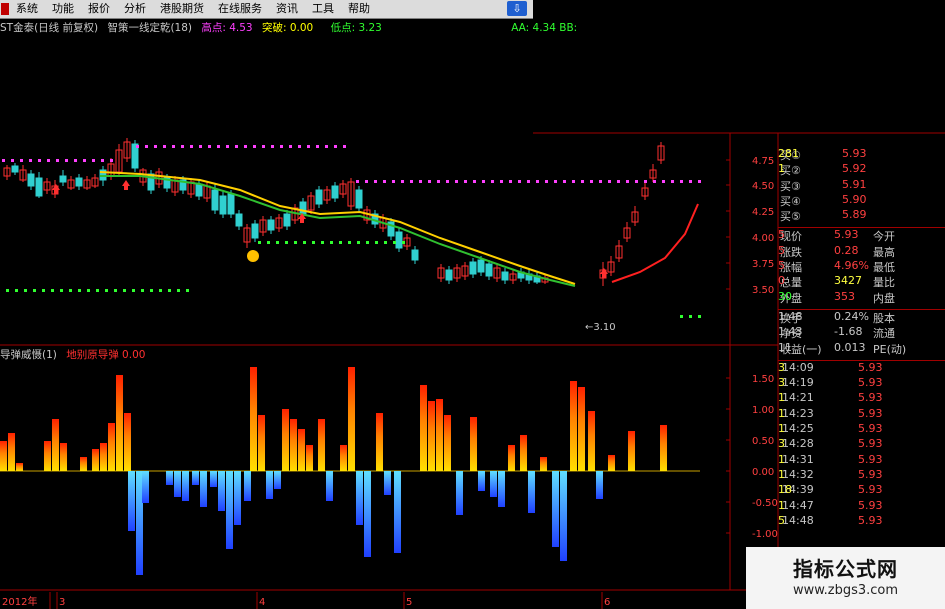  What do you see at coordinates (763, 441) in the screenshot?
I see `sub-tick-label: 0.50` at bounding box center [763, 441].